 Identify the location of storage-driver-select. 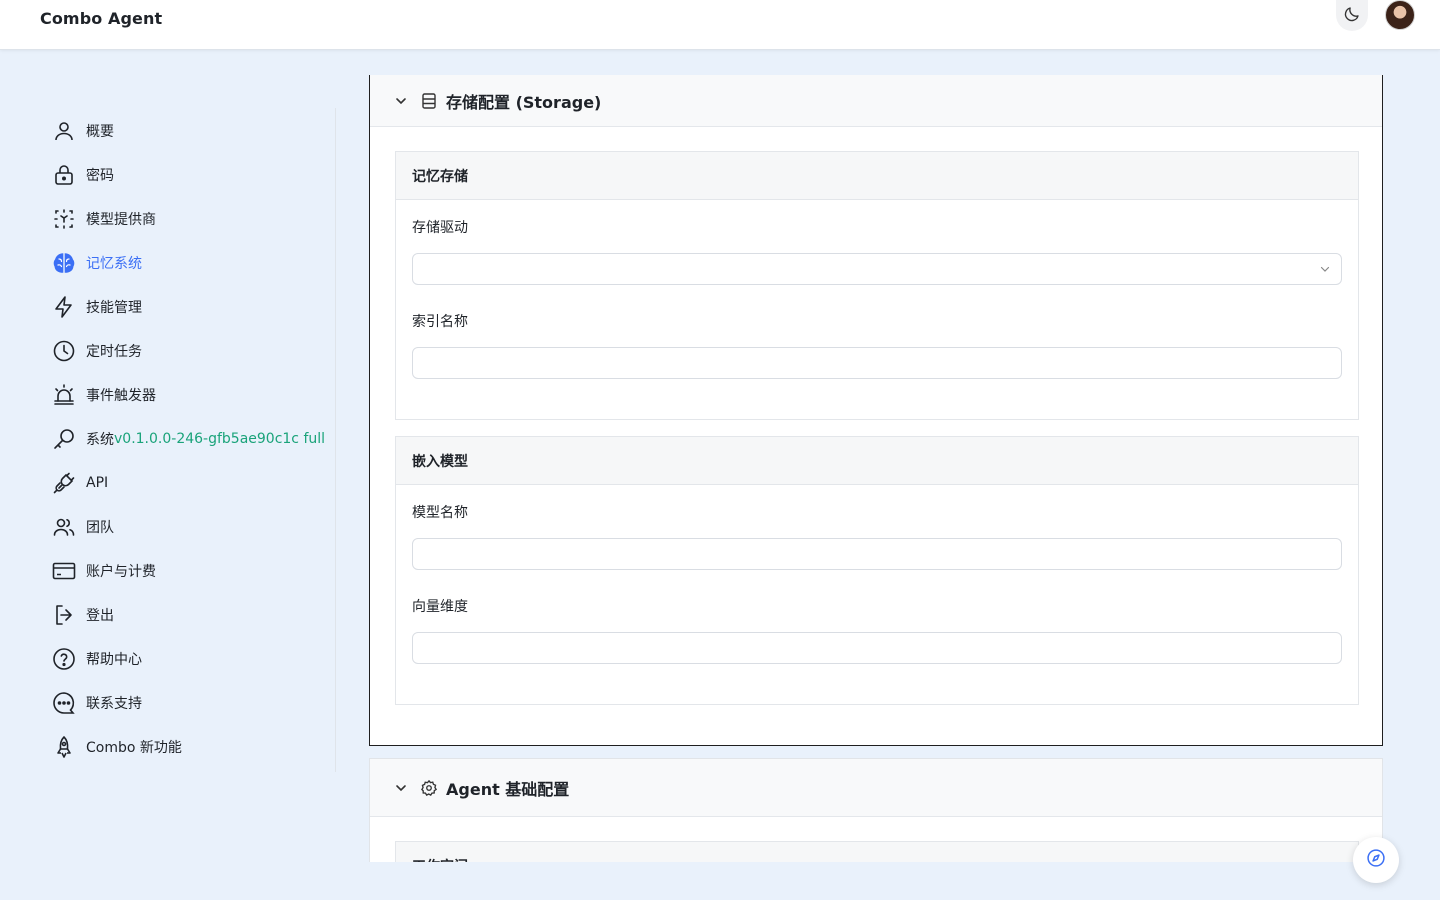
(877, 269).